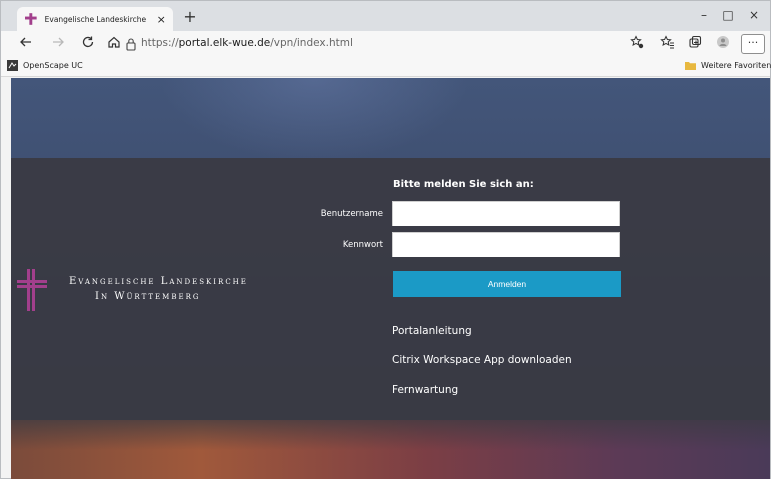 The width and height of the screenshot is (771, 479). I want to click on password-input, so click(506, 245).